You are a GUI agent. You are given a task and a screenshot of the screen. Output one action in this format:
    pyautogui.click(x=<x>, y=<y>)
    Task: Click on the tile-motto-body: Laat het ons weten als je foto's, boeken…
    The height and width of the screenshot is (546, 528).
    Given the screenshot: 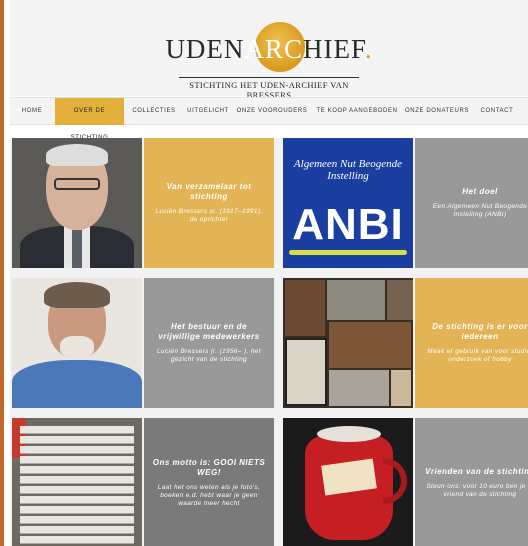 What is the action you would take?
    pyautogui.click(x=209, y=495)
    